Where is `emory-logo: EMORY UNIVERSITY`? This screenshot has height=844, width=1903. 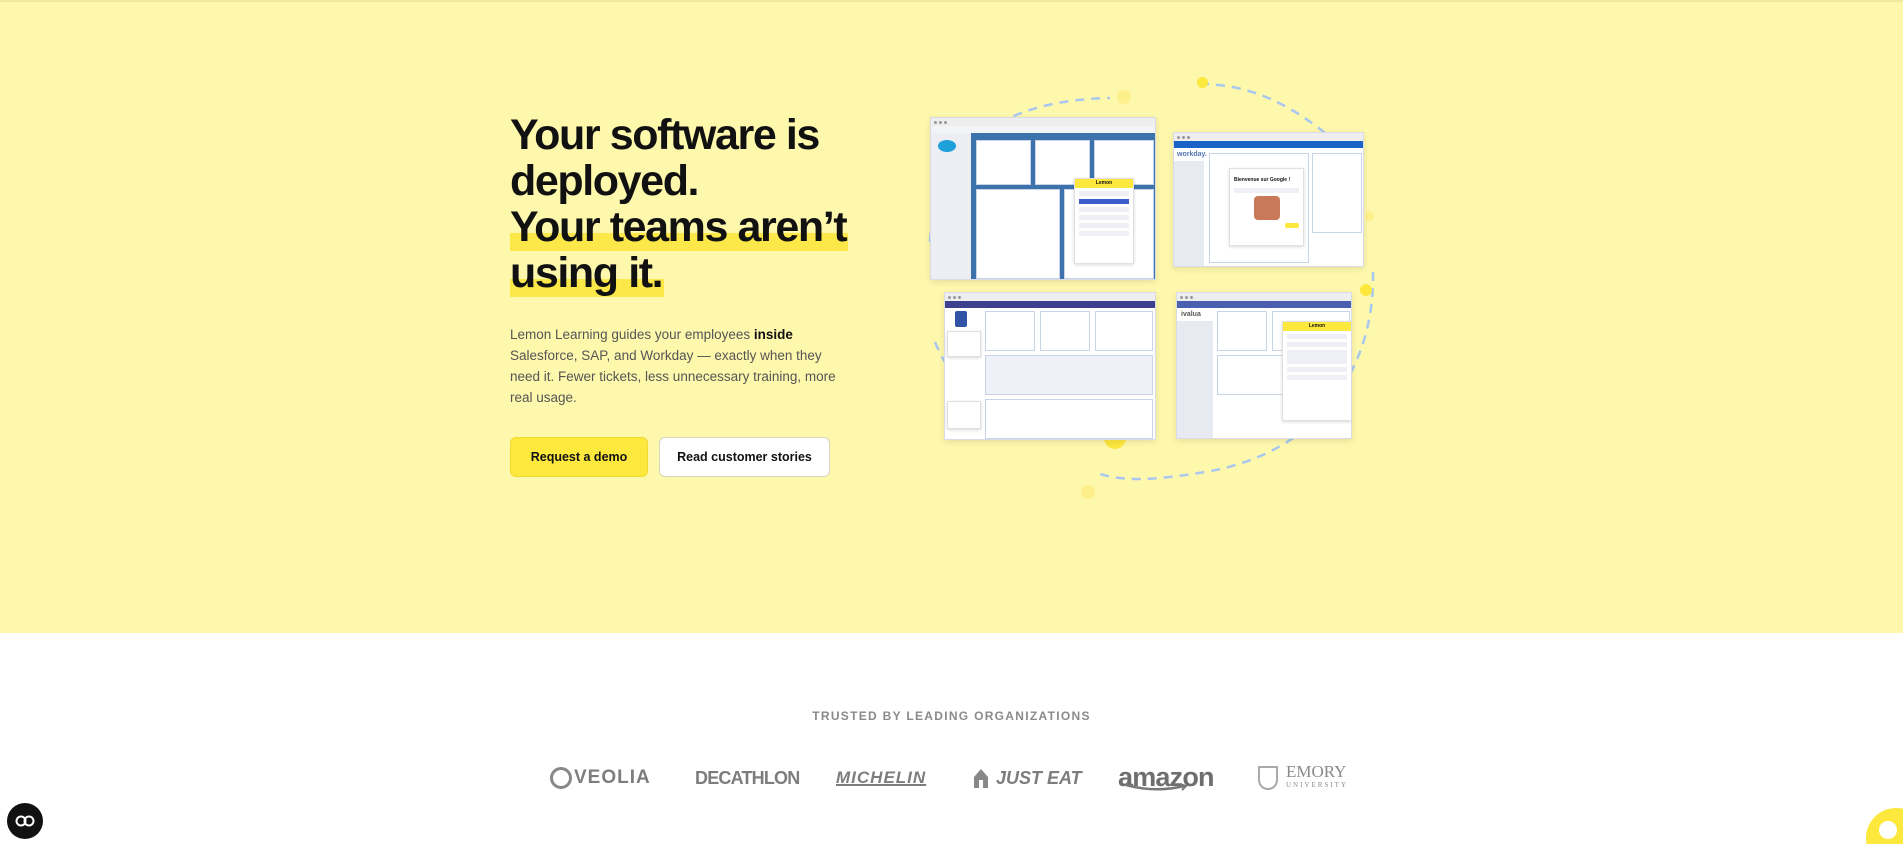
emory-logo: EMORY UNIVERSITY is located at coordinates (1303, 778).